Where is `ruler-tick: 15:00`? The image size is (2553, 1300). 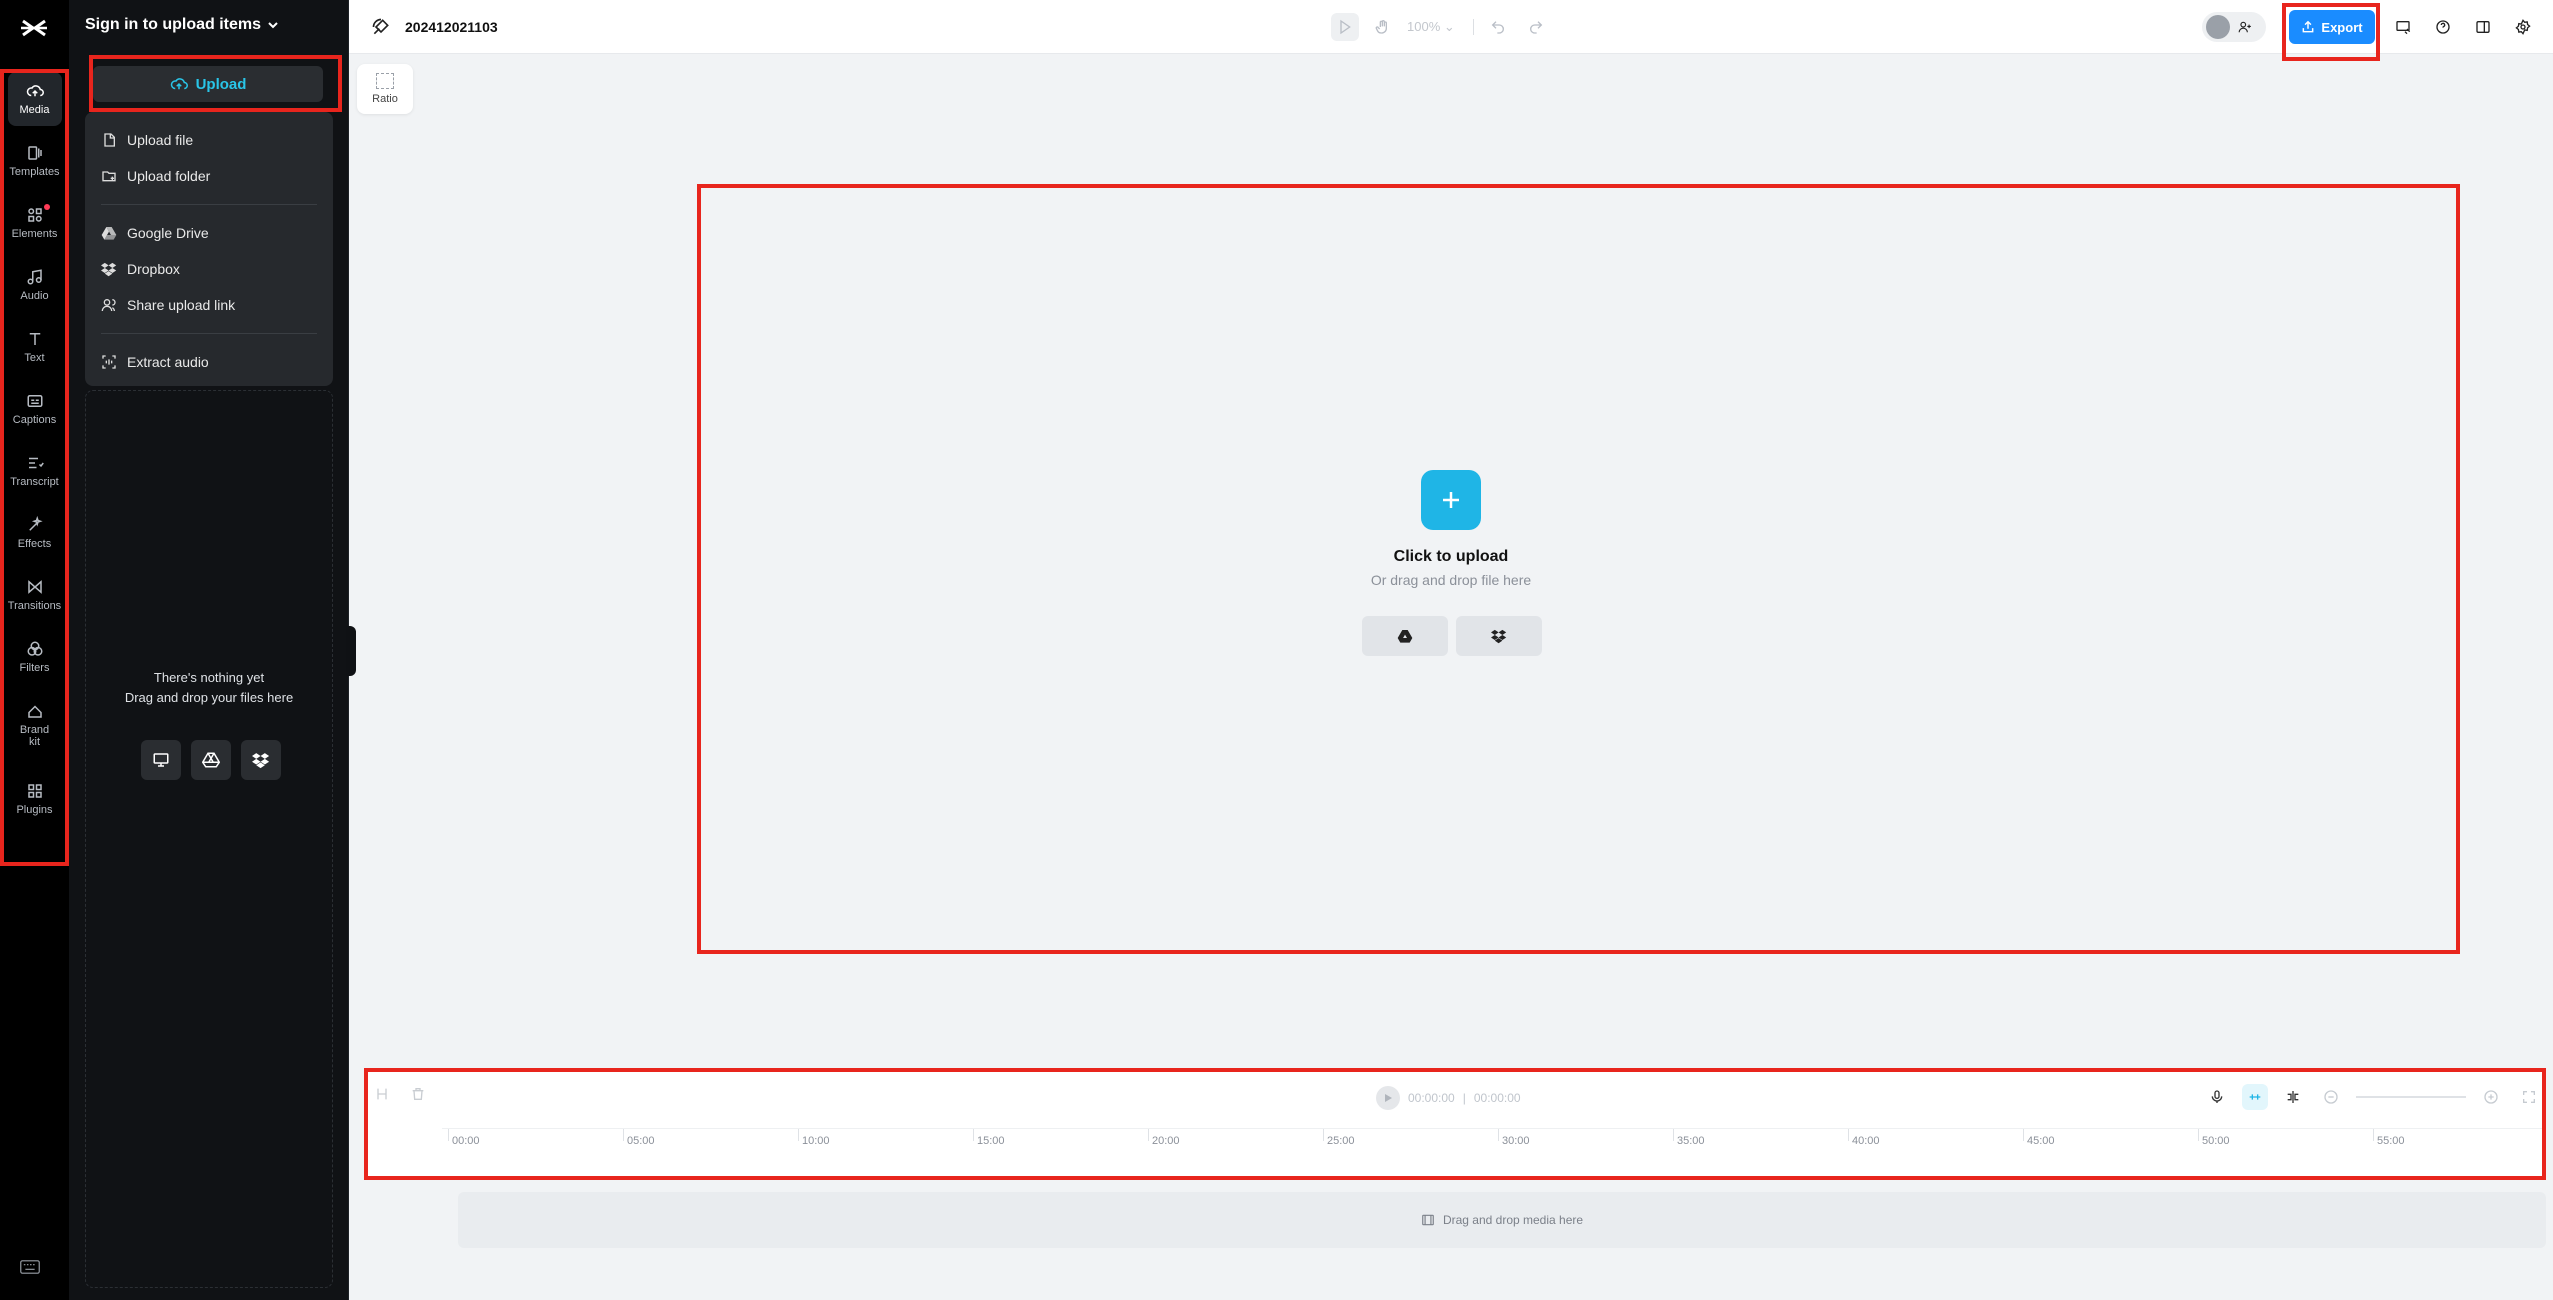 ruler-tick: 15:00 is located at coordinates (989, 1138).